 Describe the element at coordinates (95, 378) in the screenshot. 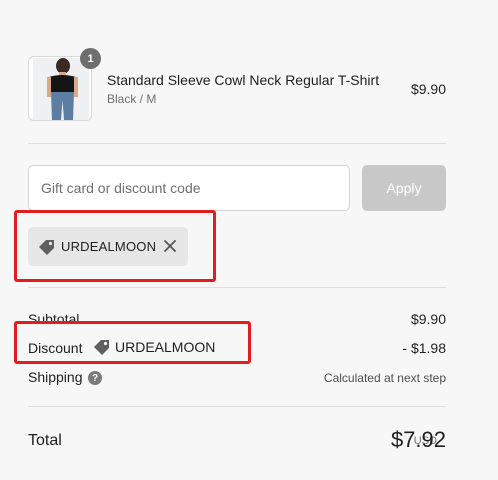

I see `help-icon: ?` at that location.